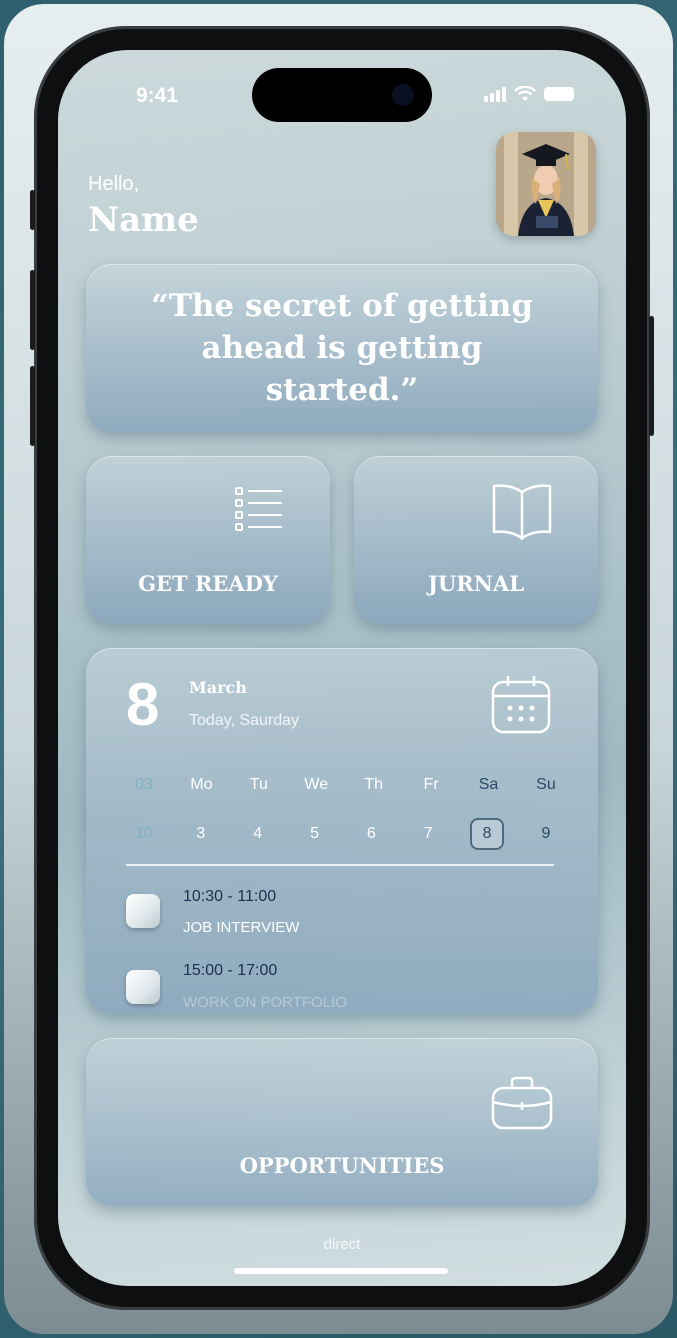  I want to click on weekday-label: Su, so click(546, 784).